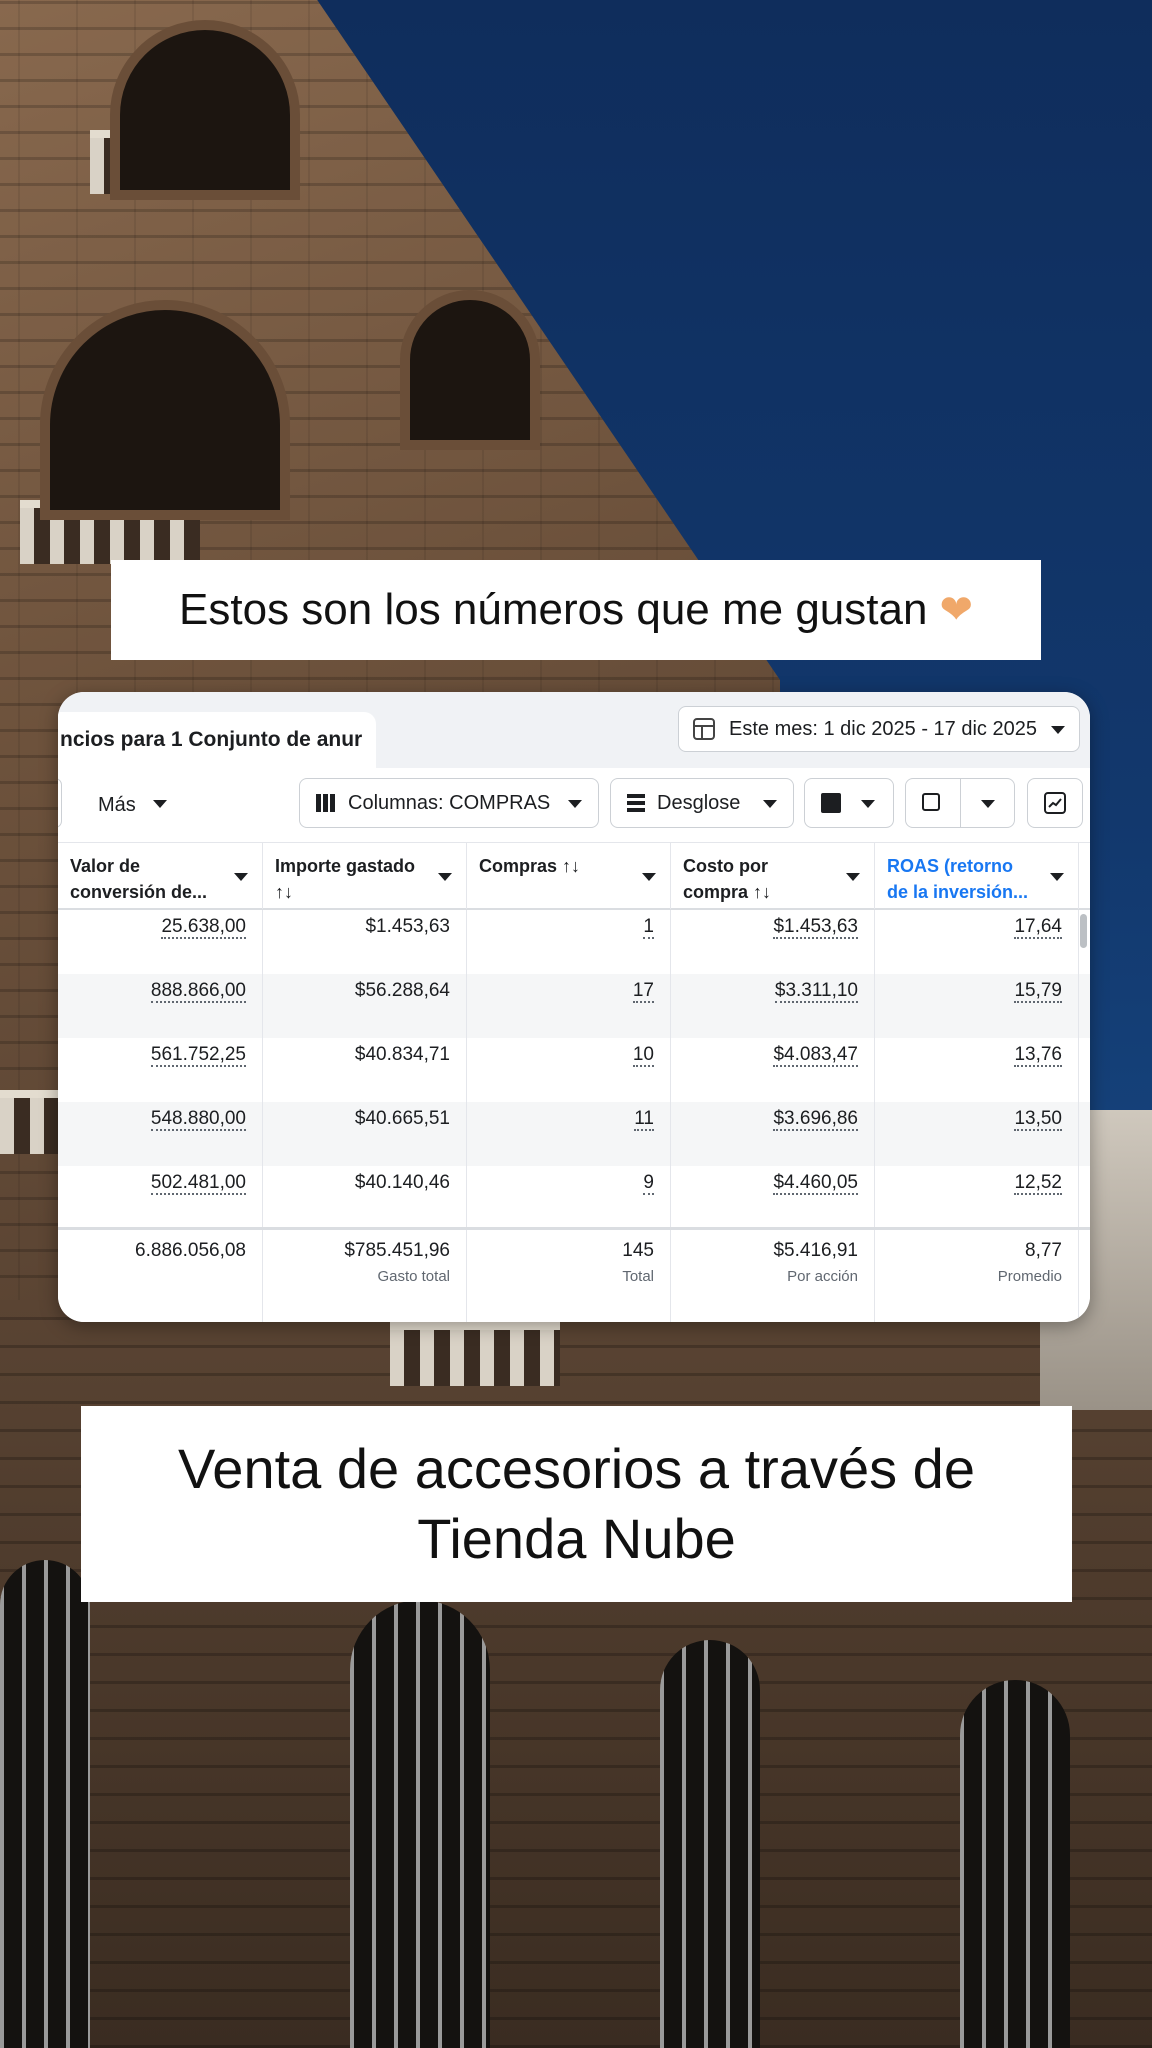  I want to click on cell-value: 11, so click(644, 1119).